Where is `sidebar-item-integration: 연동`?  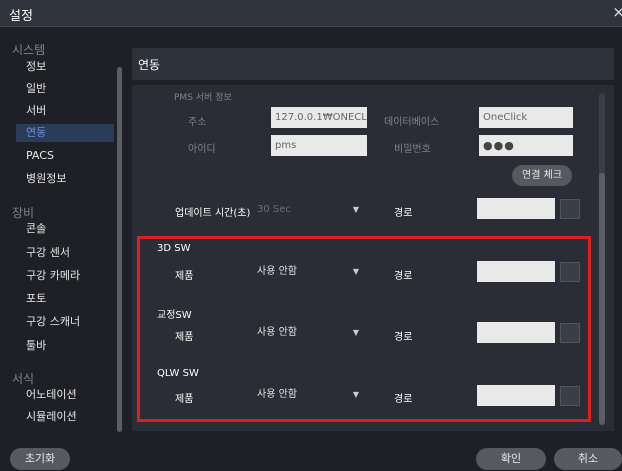
sidebar-item-integration: 연동 is located at coordinates (65, 133).